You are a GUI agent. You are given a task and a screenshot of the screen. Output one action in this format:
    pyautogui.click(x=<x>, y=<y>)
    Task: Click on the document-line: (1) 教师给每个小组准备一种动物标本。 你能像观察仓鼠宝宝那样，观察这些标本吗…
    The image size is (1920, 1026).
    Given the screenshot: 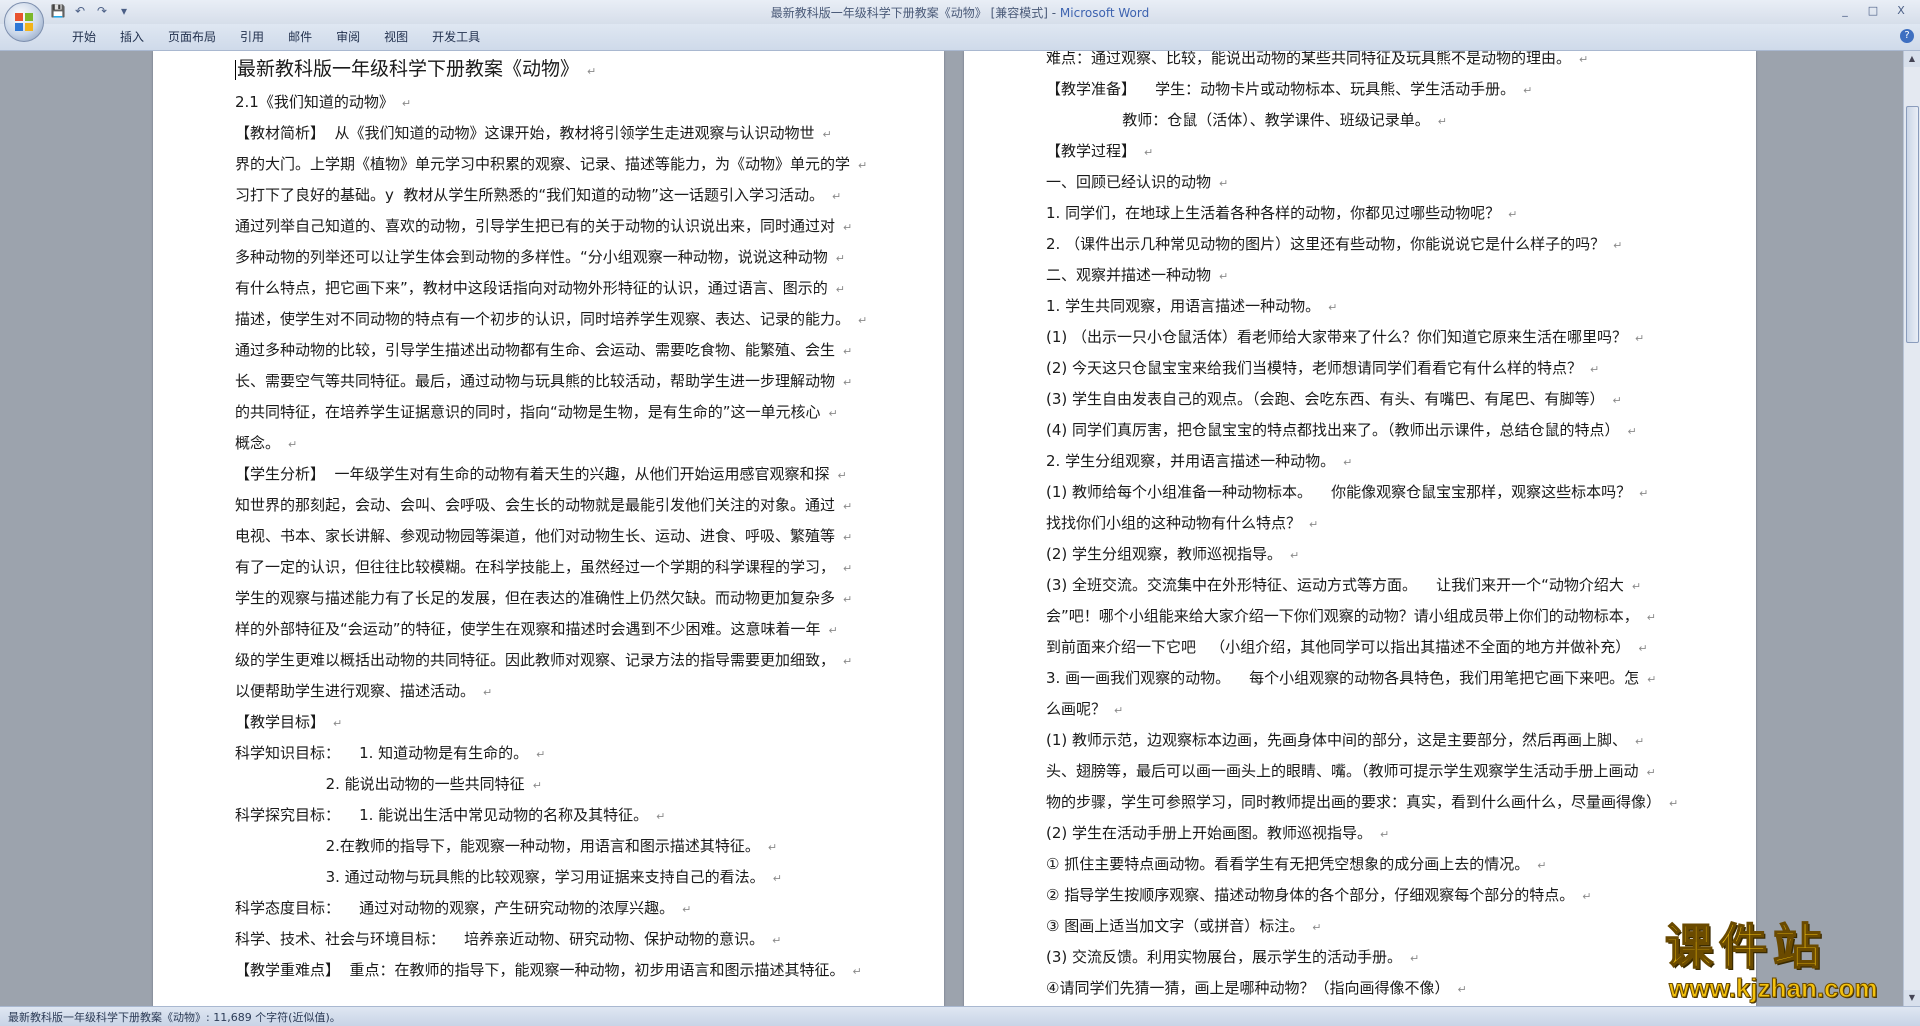 What is the action you would take?
    pyautogui.click(x=1362, y=492)
    